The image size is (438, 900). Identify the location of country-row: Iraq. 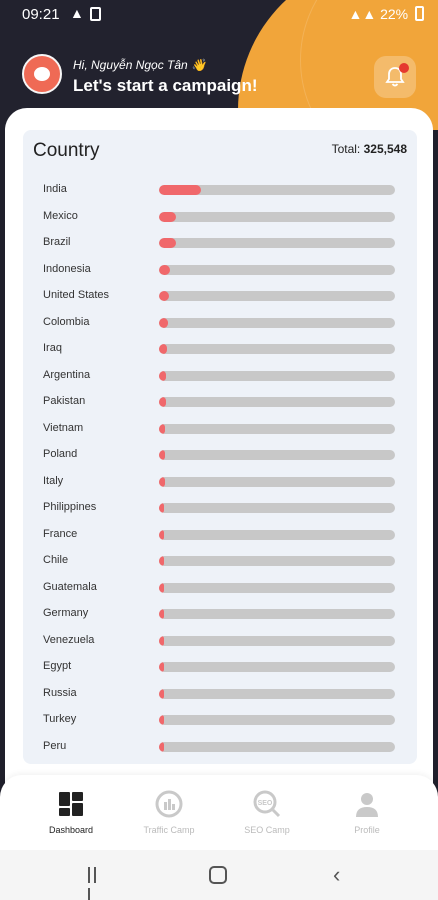
(220, 352).